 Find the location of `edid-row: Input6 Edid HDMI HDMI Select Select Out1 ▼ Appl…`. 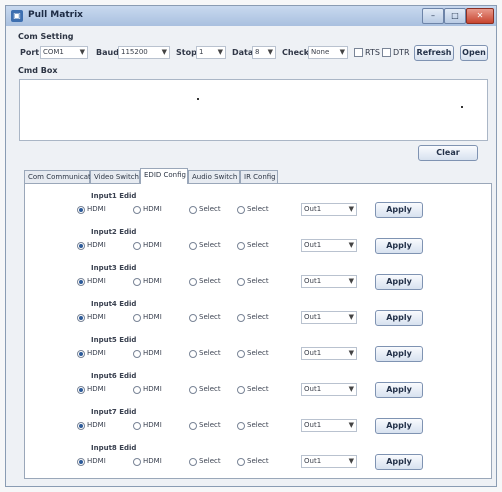

edid-row: Input6 Edid HDMI HDMI Select Select Out1 ▼ Appl… is located at coordinates (258, 386).